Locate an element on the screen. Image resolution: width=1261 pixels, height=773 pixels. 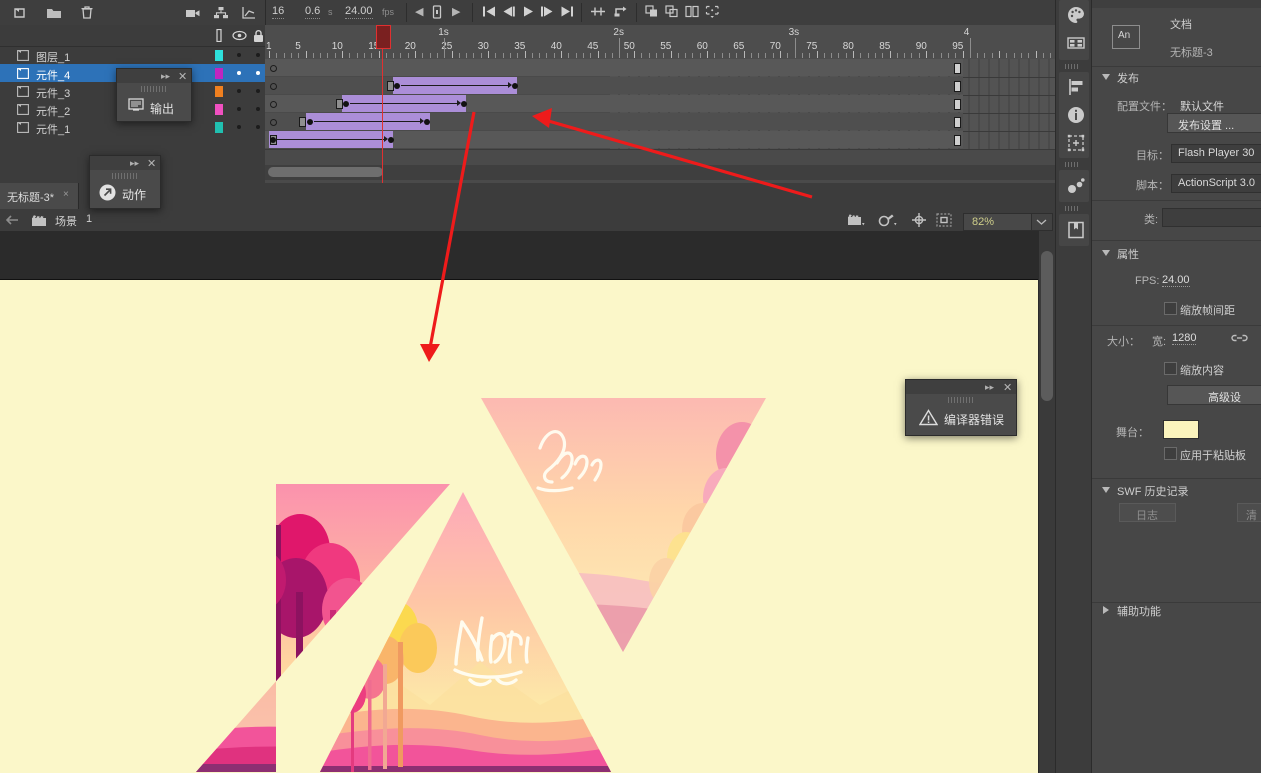
lock-icon is located at coordinates (258, 37).